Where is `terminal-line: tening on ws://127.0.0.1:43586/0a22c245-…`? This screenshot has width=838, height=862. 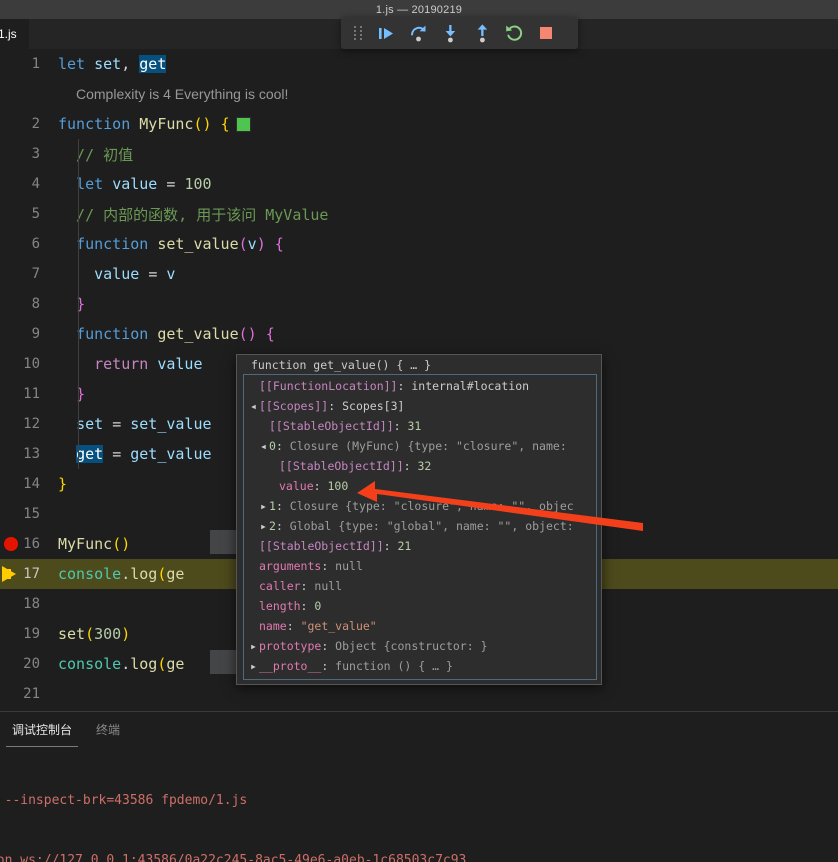 terminal-line: tening on ws://127.0.0.1:43586/0a22c245-… is located at coordinates (233, 857).